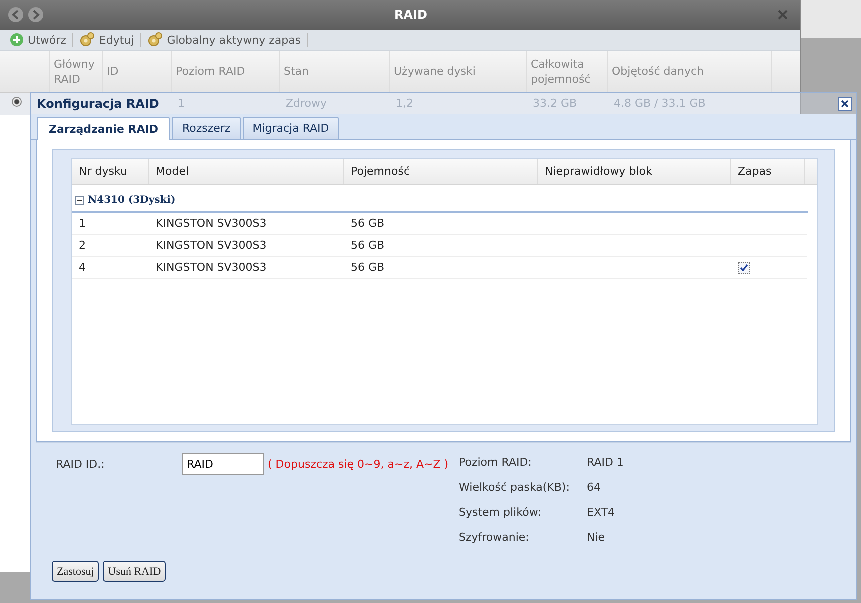 The height and width of the screenshot is (603, 861). I want to click on field-label: RAID ID.:, so click(81, 464).